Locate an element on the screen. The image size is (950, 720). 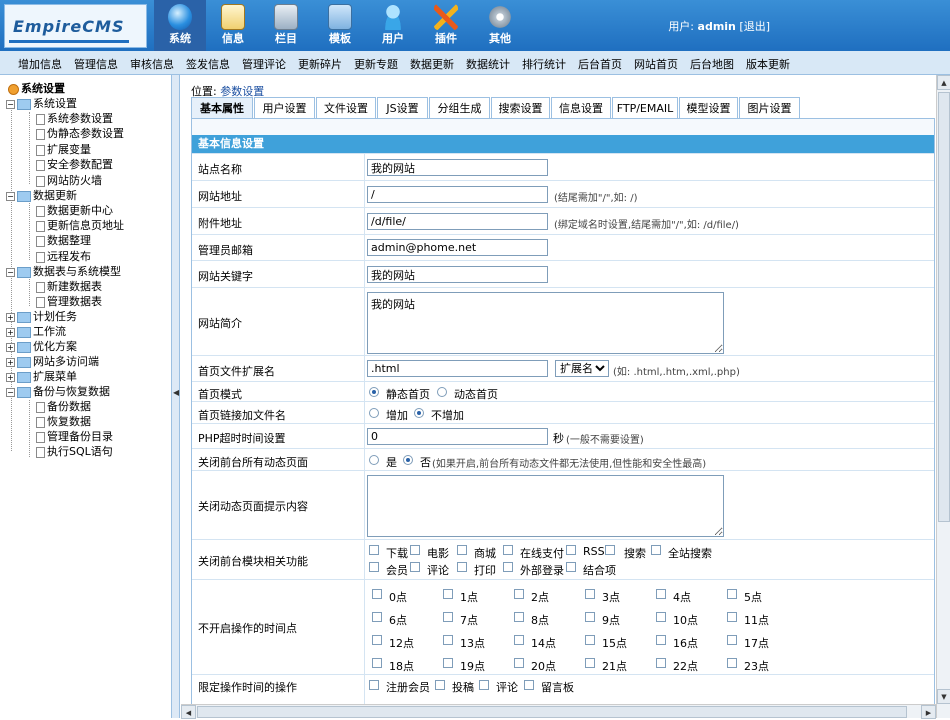
nav-info: 信息 is located at coordinates (233, 25).